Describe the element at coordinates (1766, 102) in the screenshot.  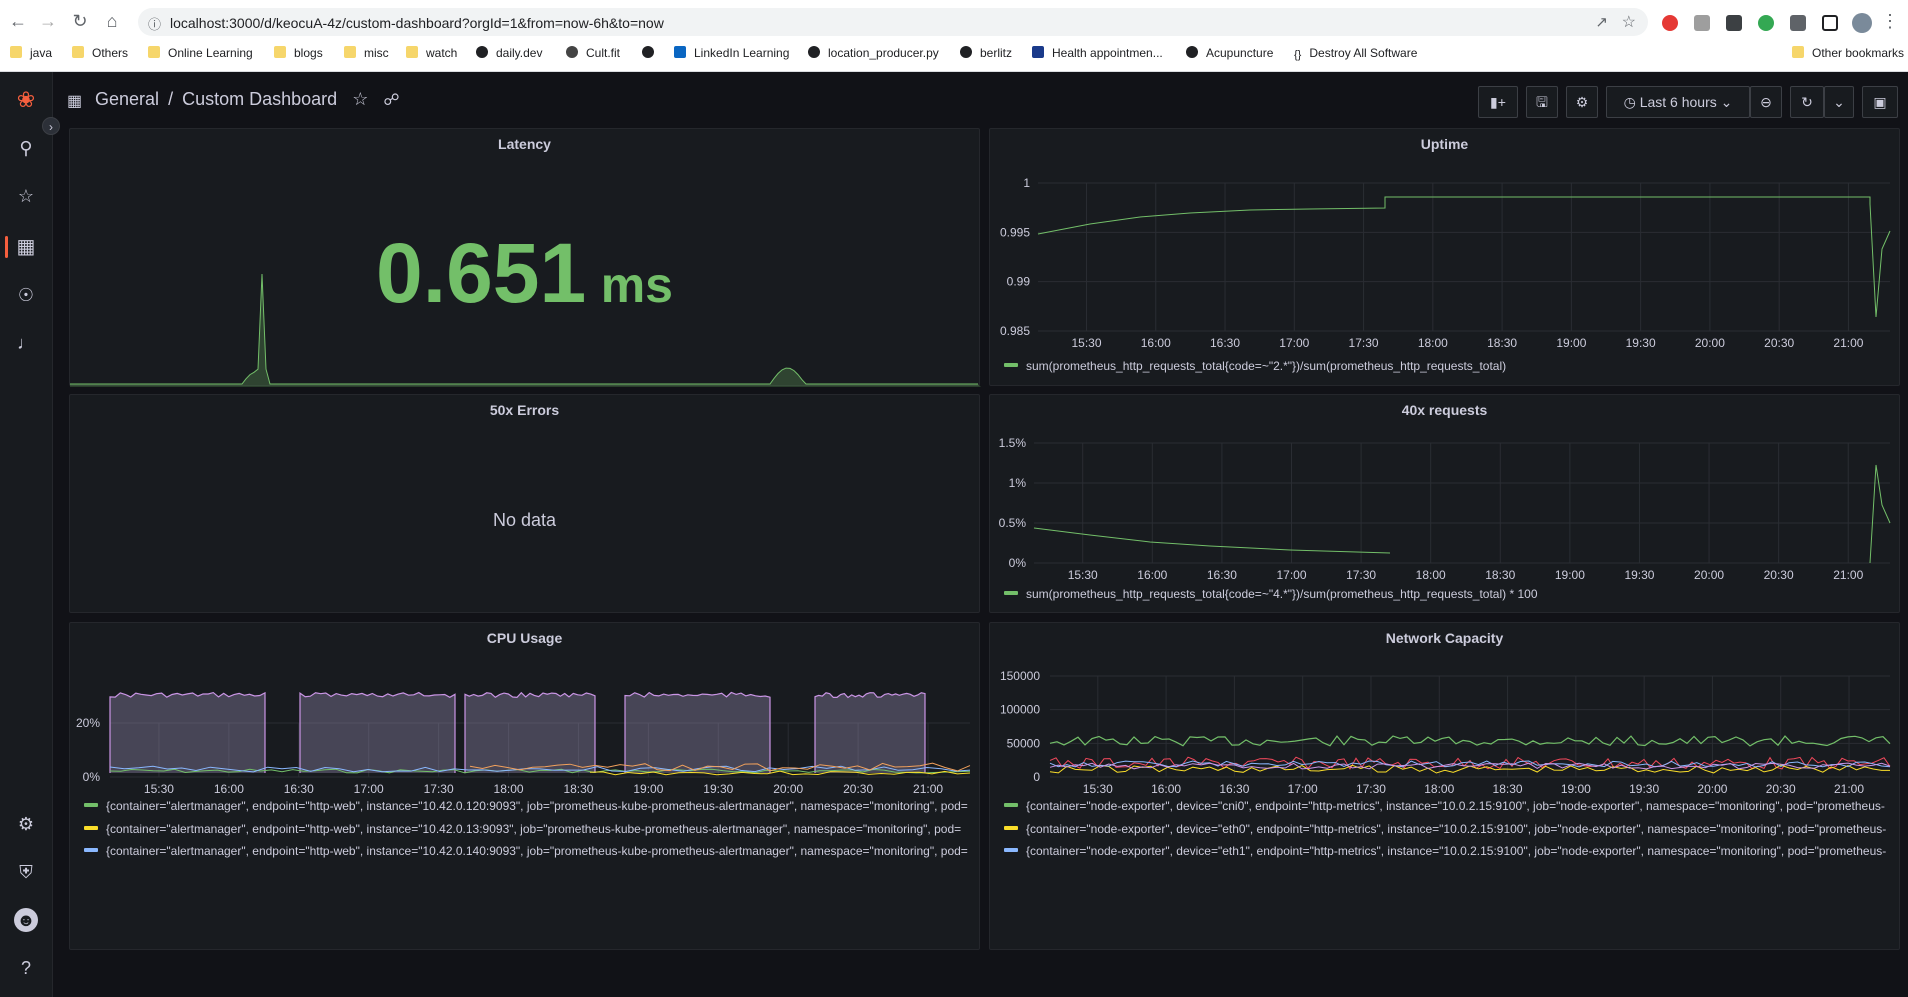
I see `zoom-out-icon: ⊖` at that location.